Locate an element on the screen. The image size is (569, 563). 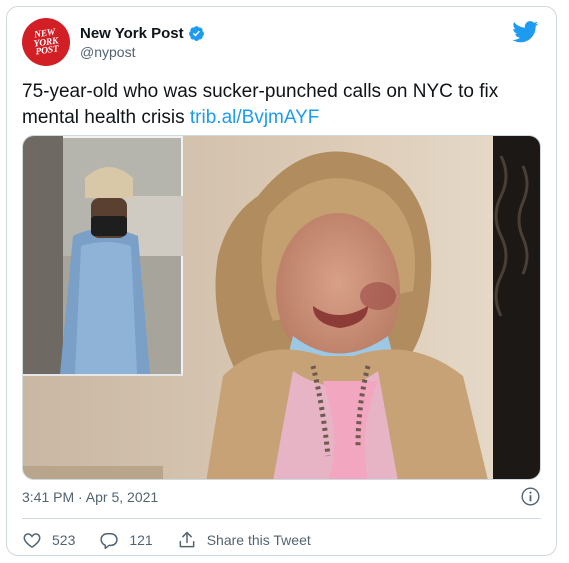
account-name-row: New York Post is located at coordinates (142, 33).